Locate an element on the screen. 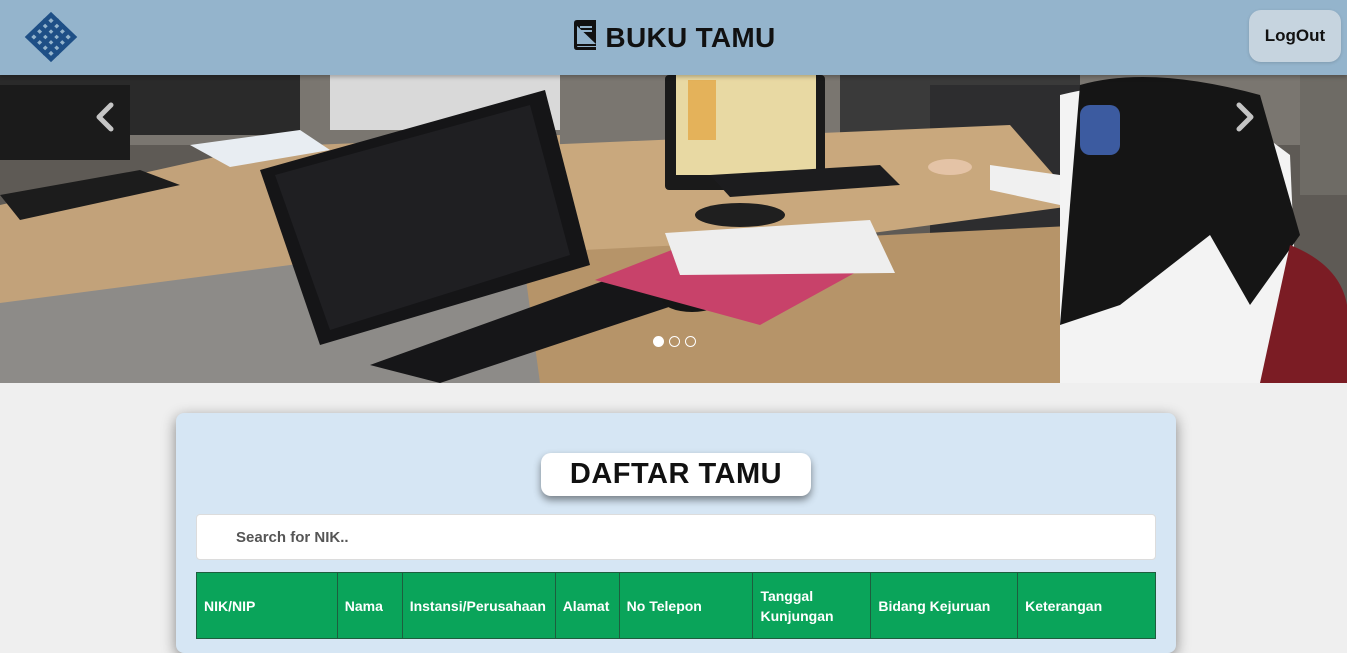 This screenshot has height=653, width=1347. app-title: BUKU TAMU is located at coordinates (690, 37).